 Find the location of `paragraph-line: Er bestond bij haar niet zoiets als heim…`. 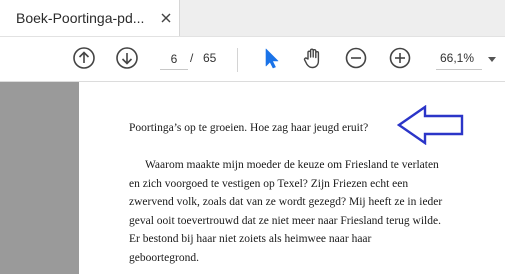

paragraph-line: Er bestond bij haar niet zoiets als heim… is located at coordinates (250, 239).